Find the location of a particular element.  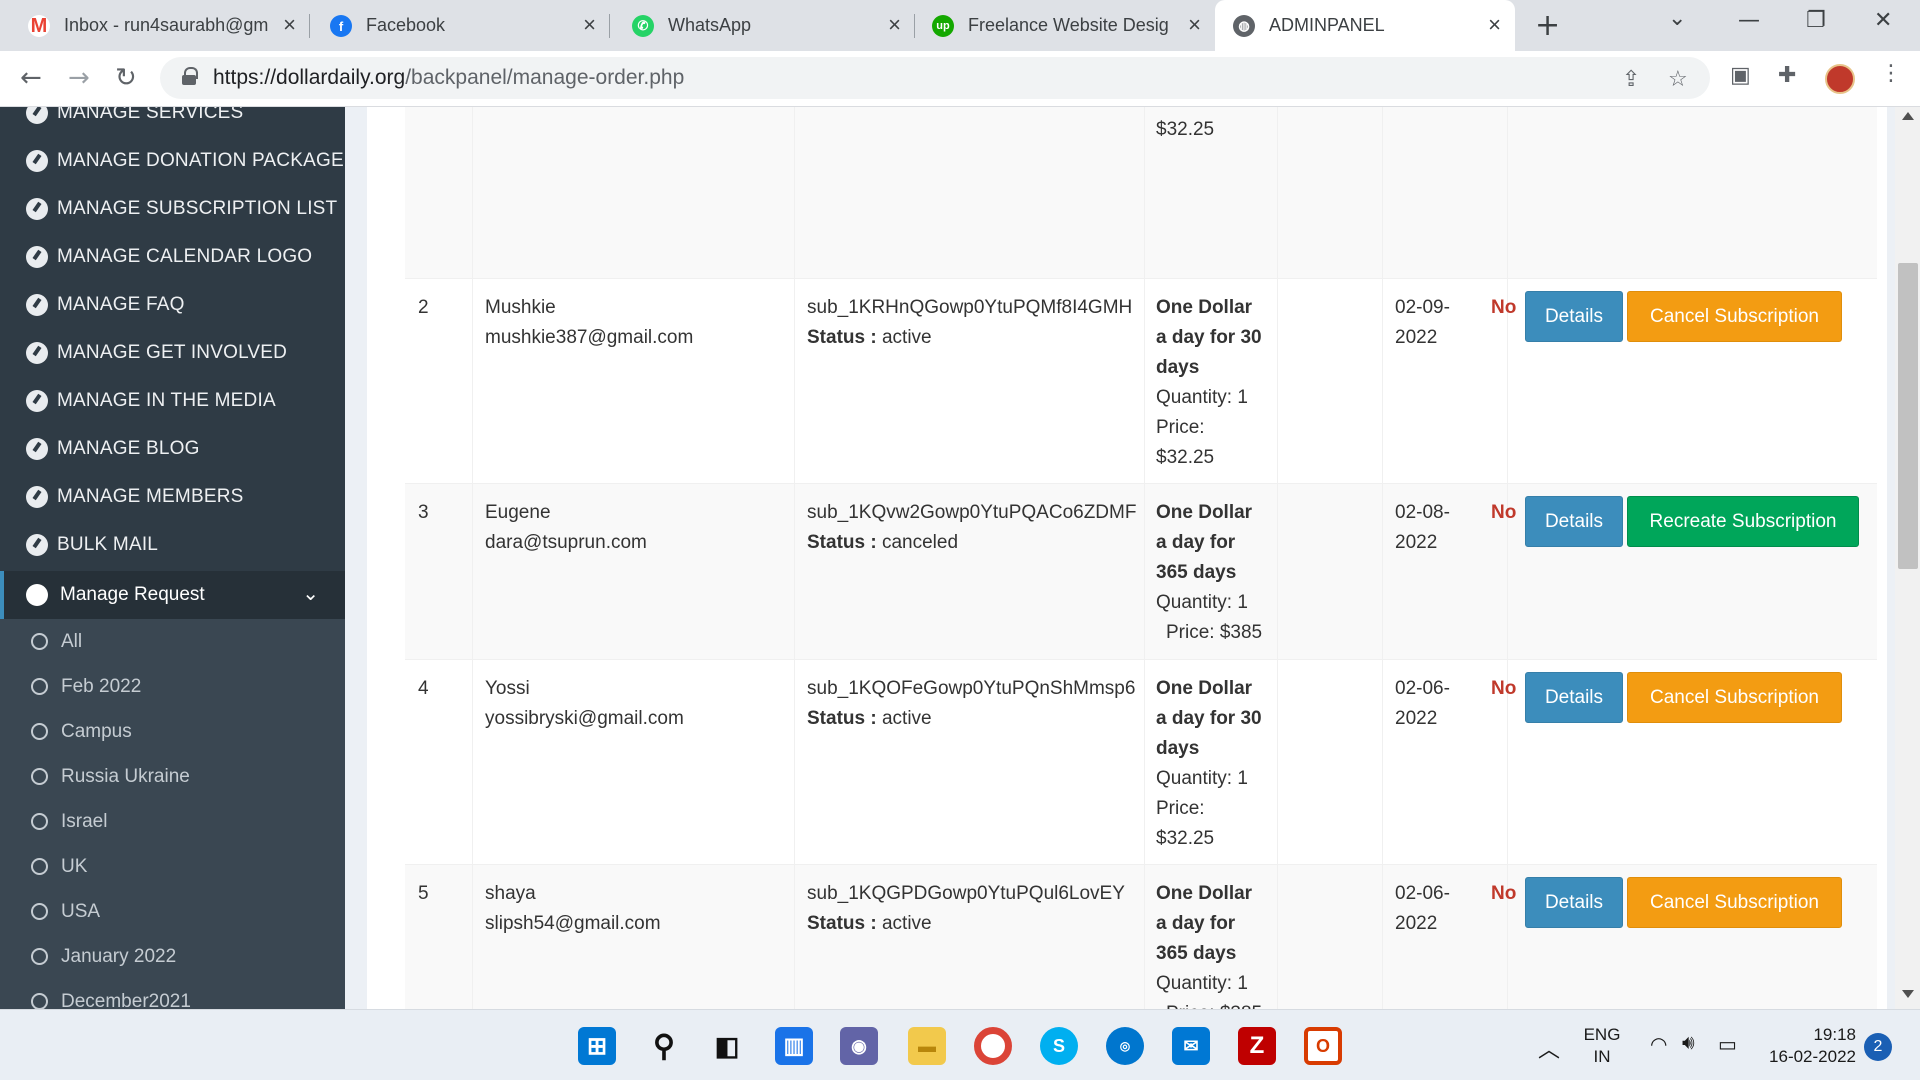

circle-icon is located at coordinates (39, 731).